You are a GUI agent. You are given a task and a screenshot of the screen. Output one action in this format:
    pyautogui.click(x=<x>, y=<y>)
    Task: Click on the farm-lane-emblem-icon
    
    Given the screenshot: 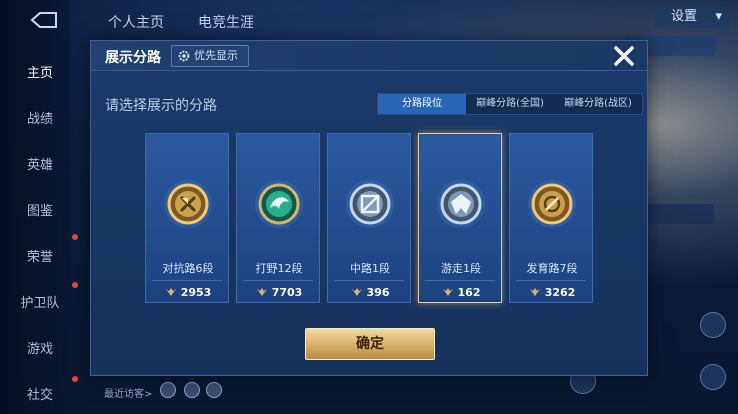 What is the action you would take?
    pyautogui.click(x=552, y=204)
    